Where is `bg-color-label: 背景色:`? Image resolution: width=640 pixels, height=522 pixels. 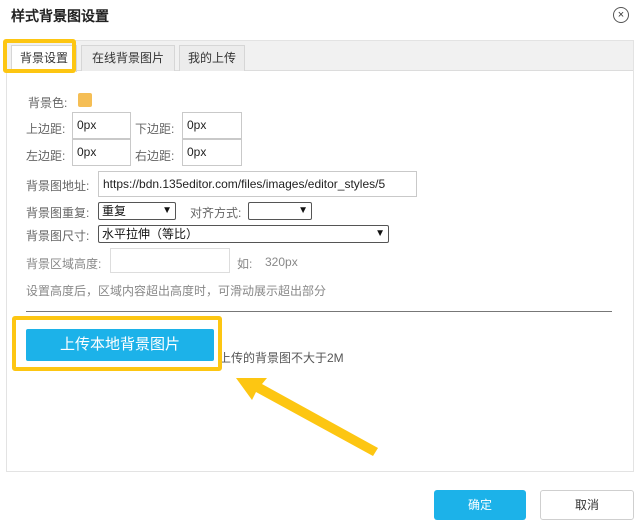
bg-color-label: 背景色: is located at coordinates (48, 103).